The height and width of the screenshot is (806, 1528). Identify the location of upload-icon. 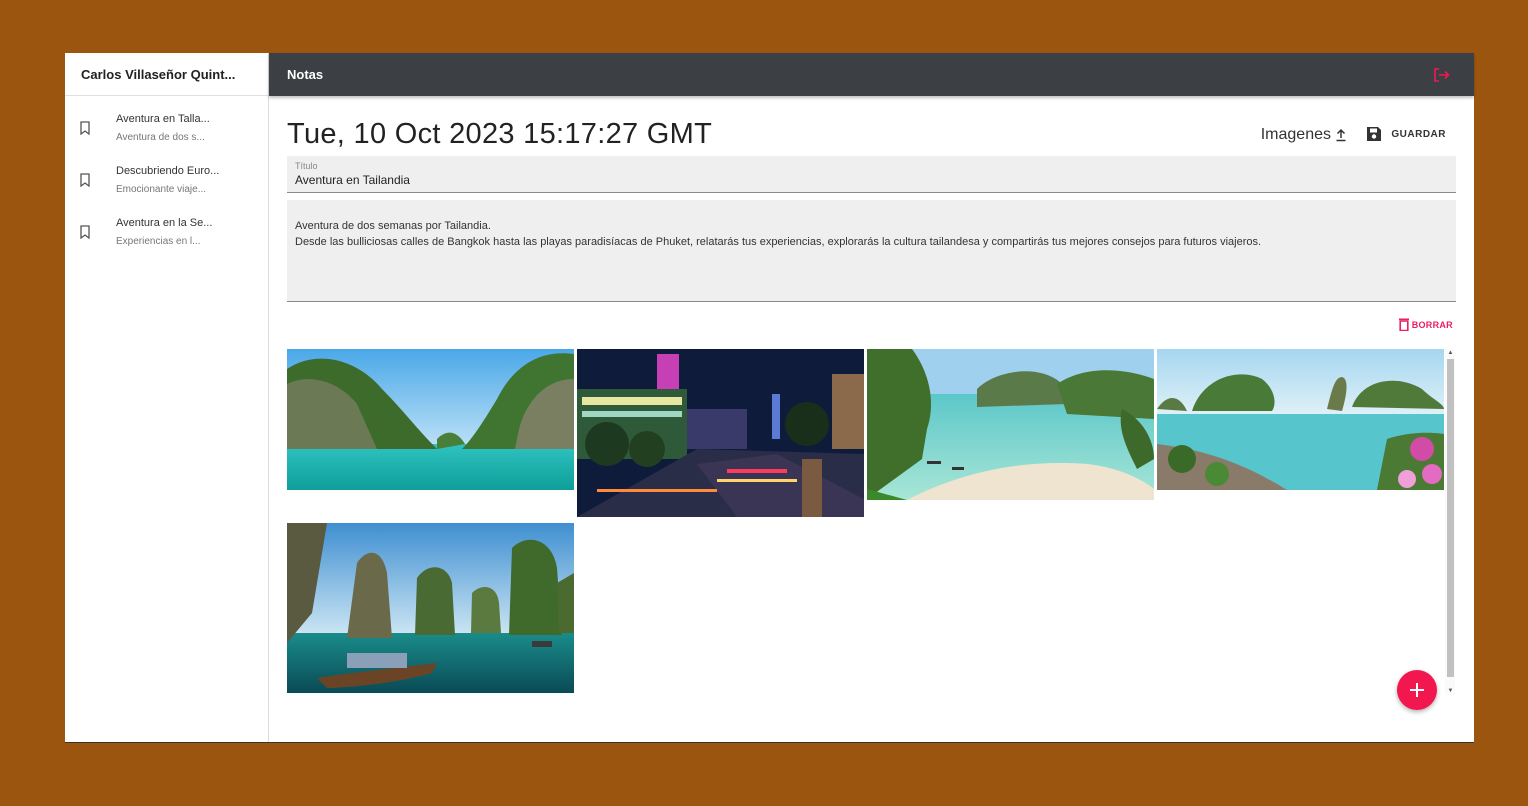
(1341, 135).